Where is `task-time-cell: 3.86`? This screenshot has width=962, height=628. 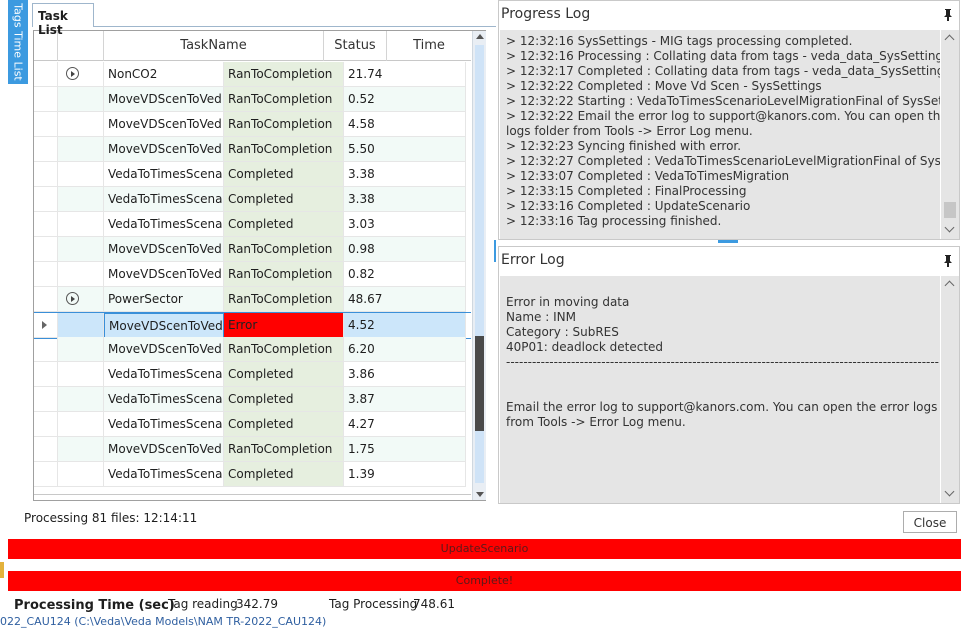
task-time-cell: 3.86 is located at coordinates (405, 374).